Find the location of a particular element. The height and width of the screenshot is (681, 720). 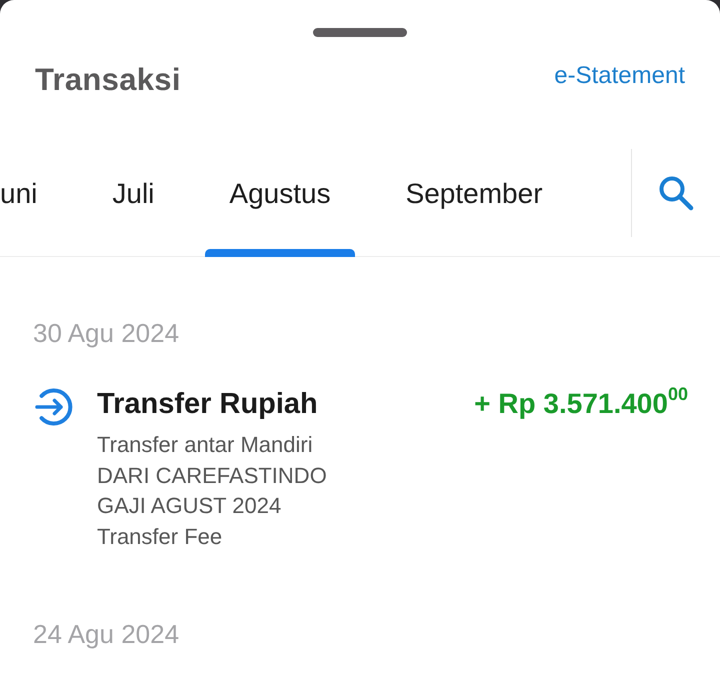

month-tab: Juli is located at coordinates (133, 203).